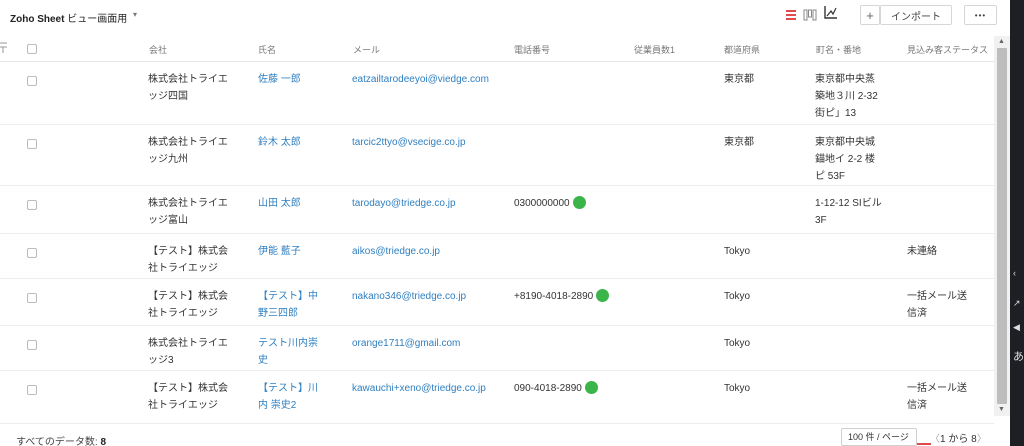  What do you see at coordinates (879, 437) in the screenshot?
I see `per-page-select: 100 件 / ページ ▾` at bounding box center [879, 437].